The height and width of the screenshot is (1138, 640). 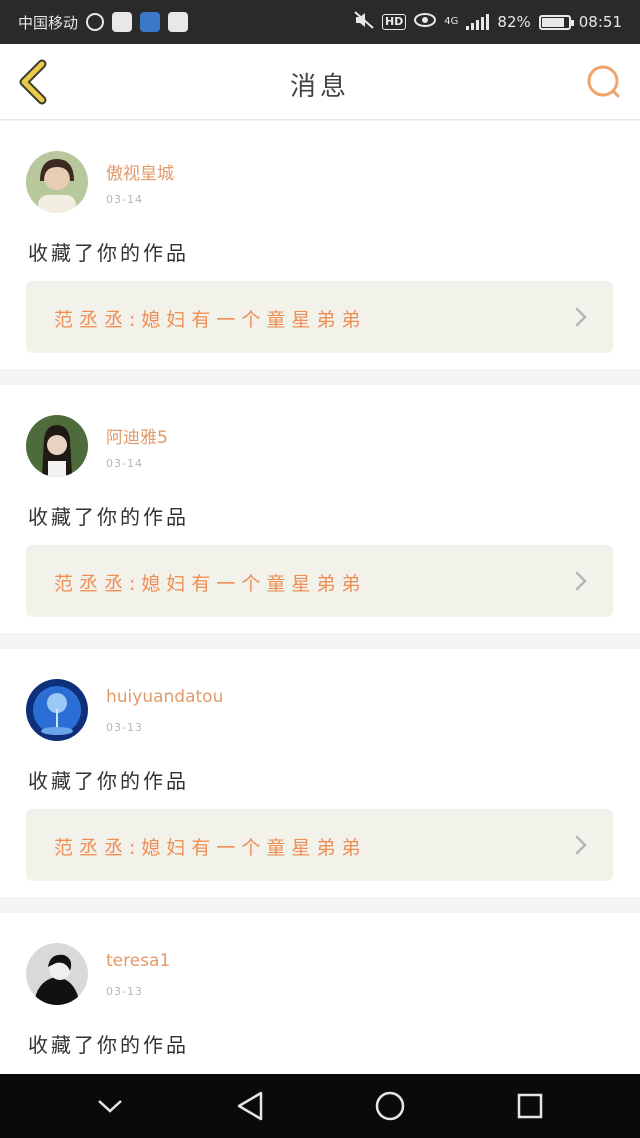 What do you see at coordinates (95, 22) in the screenshot?
I see `weibo-notification-icon` at bounding box center [95, 22].